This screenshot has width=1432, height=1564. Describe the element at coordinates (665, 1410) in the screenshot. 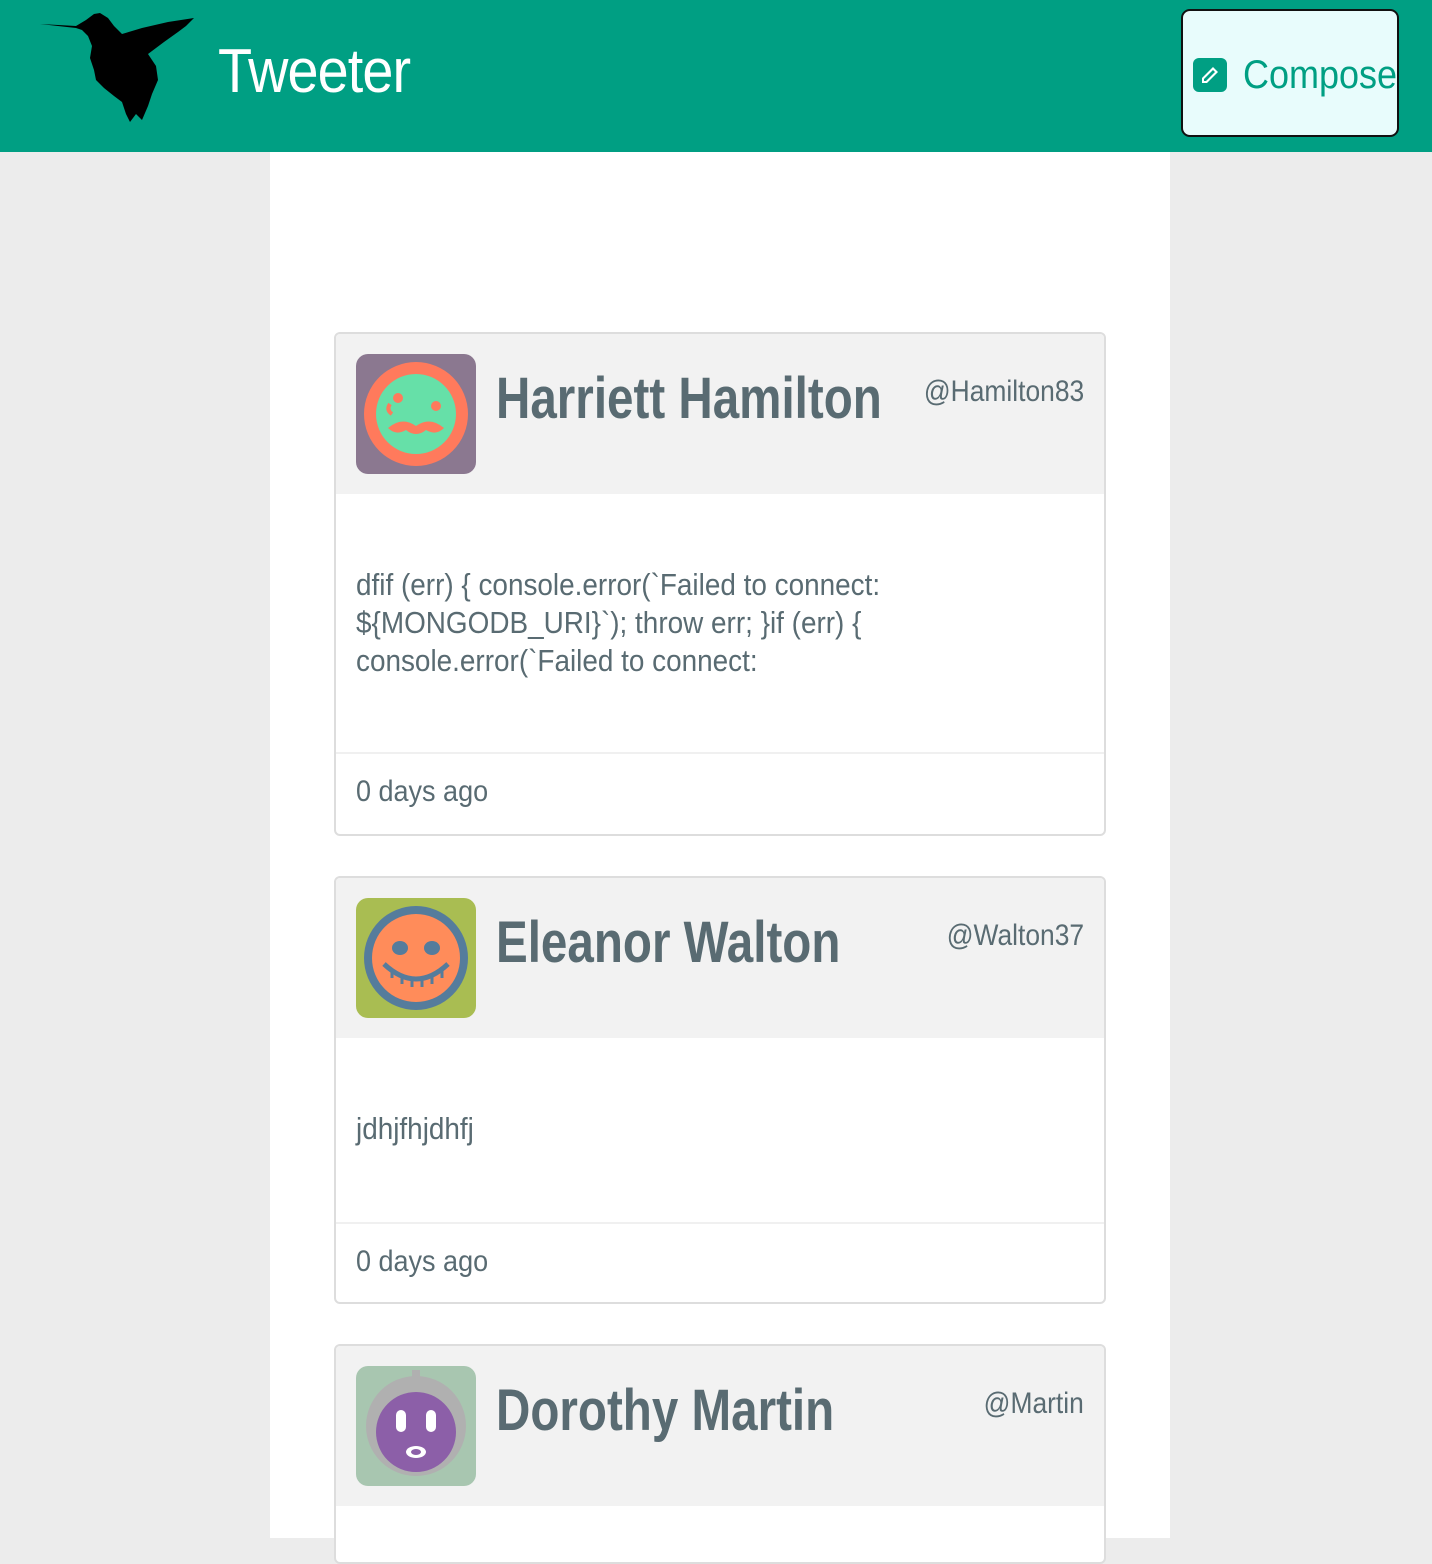

I see `tweet-author-name: Dorothy Martin` at that location.